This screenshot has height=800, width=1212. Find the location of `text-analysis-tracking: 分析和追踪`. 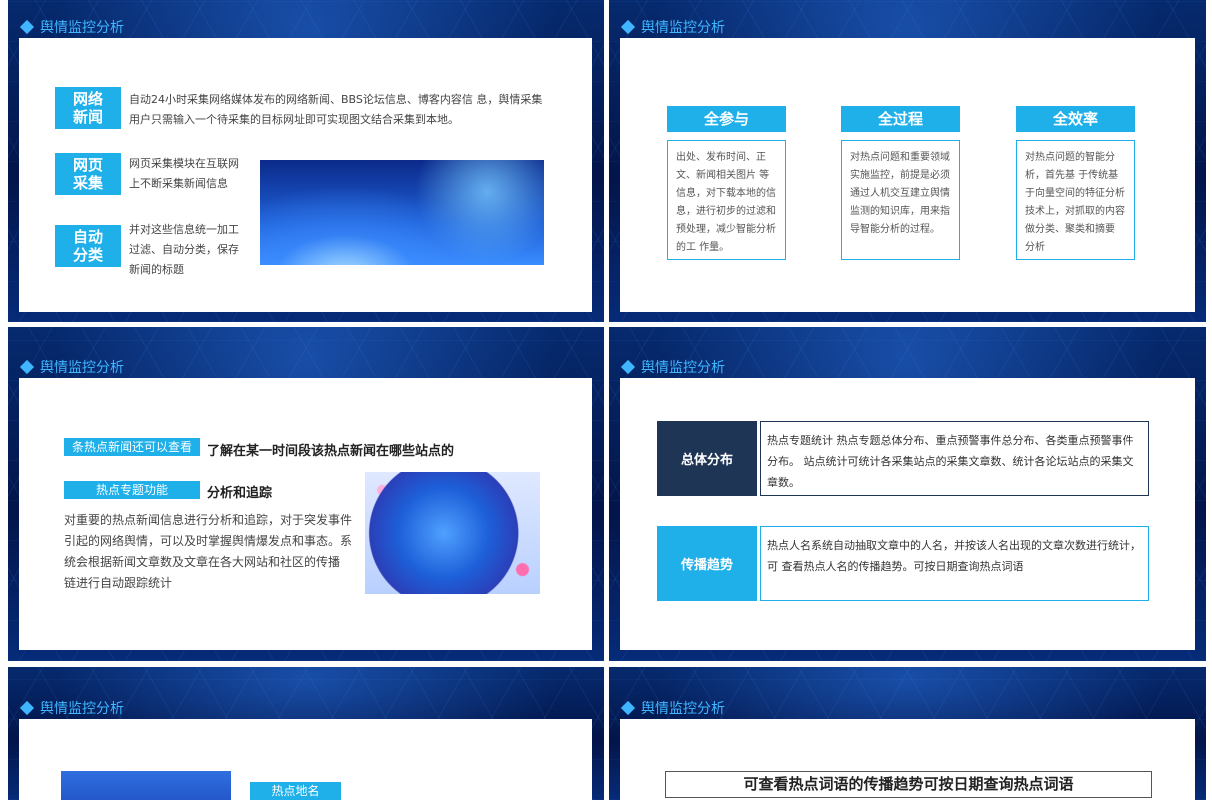

text-analysis-tracking: 分析和追踪 is located at coordinates (240, 493).